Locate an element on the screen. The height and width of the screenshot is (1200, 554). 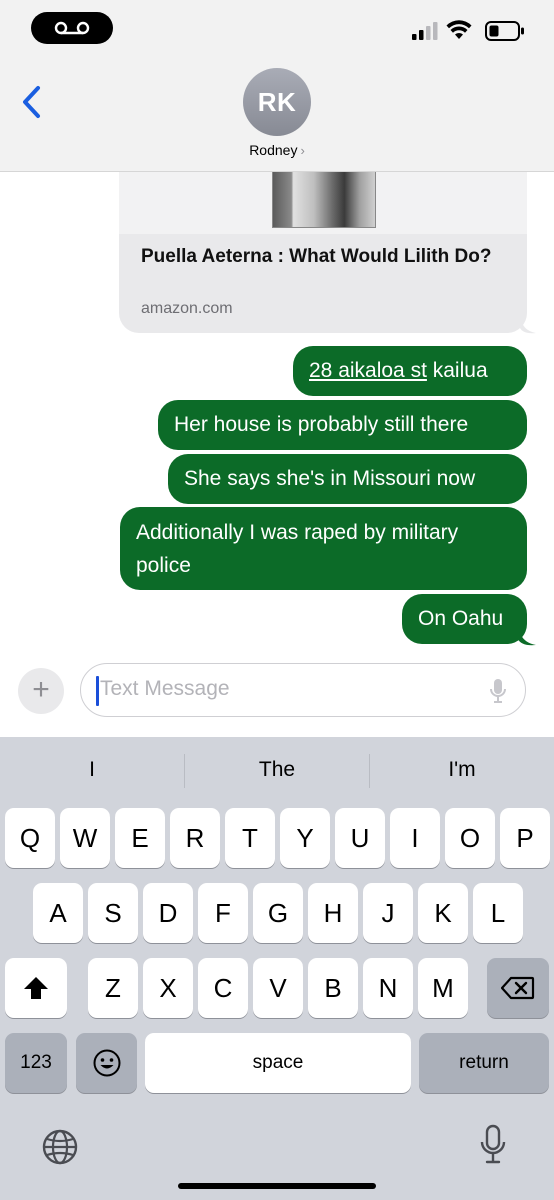
shift-key is located at coordinates (36, 988).